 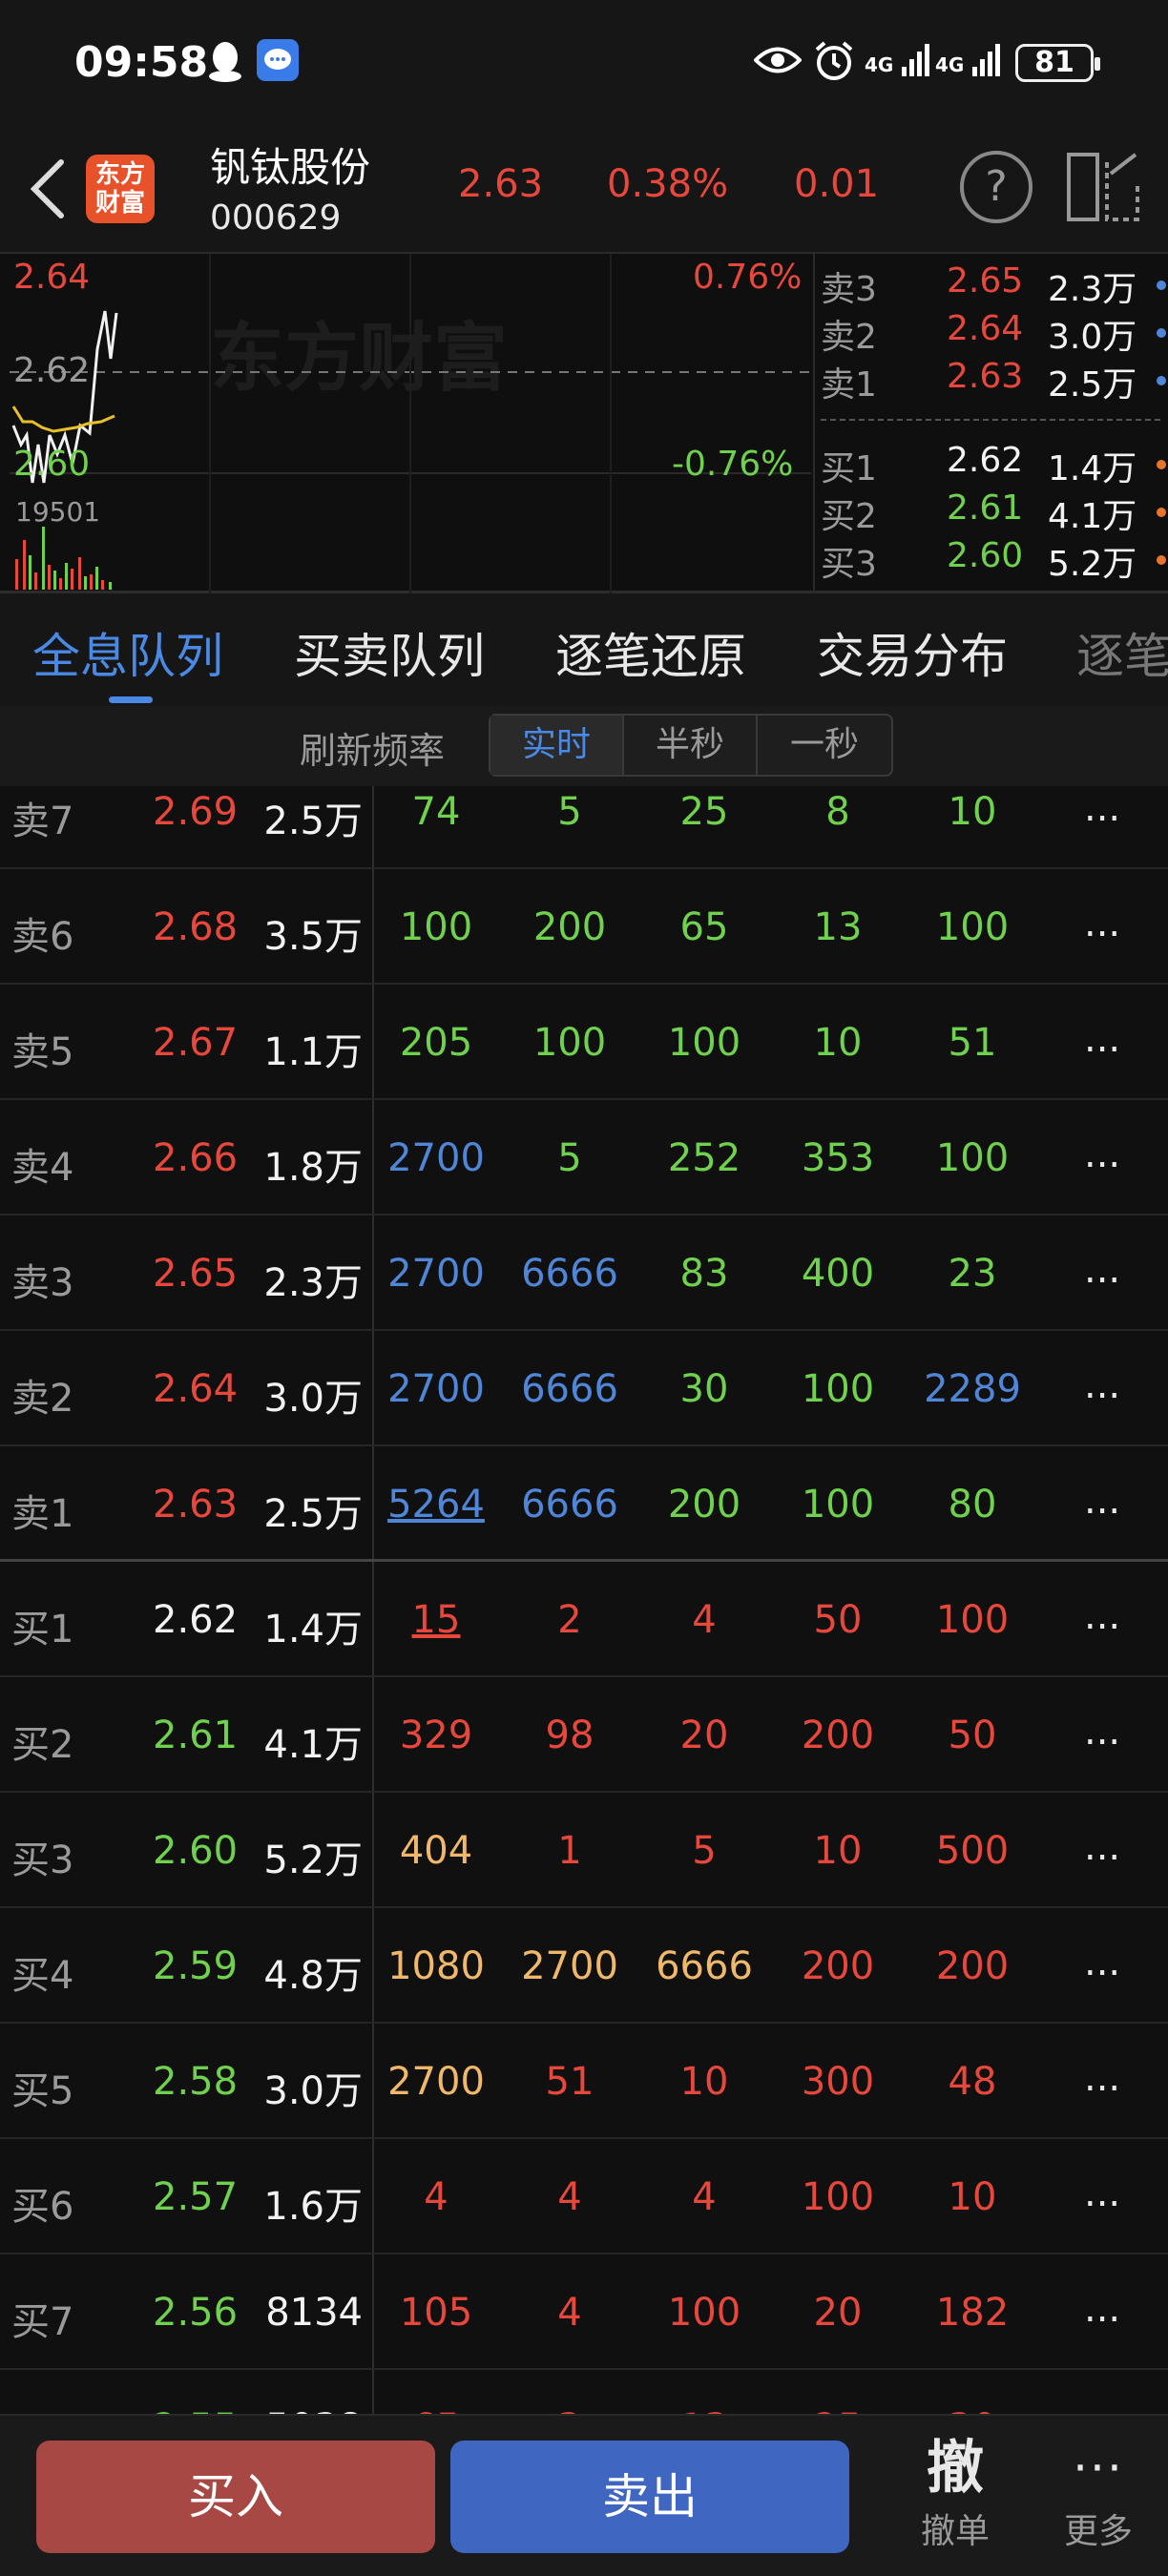 I want to click on queue-order-cell: 48, so click(x=972, y=2082).